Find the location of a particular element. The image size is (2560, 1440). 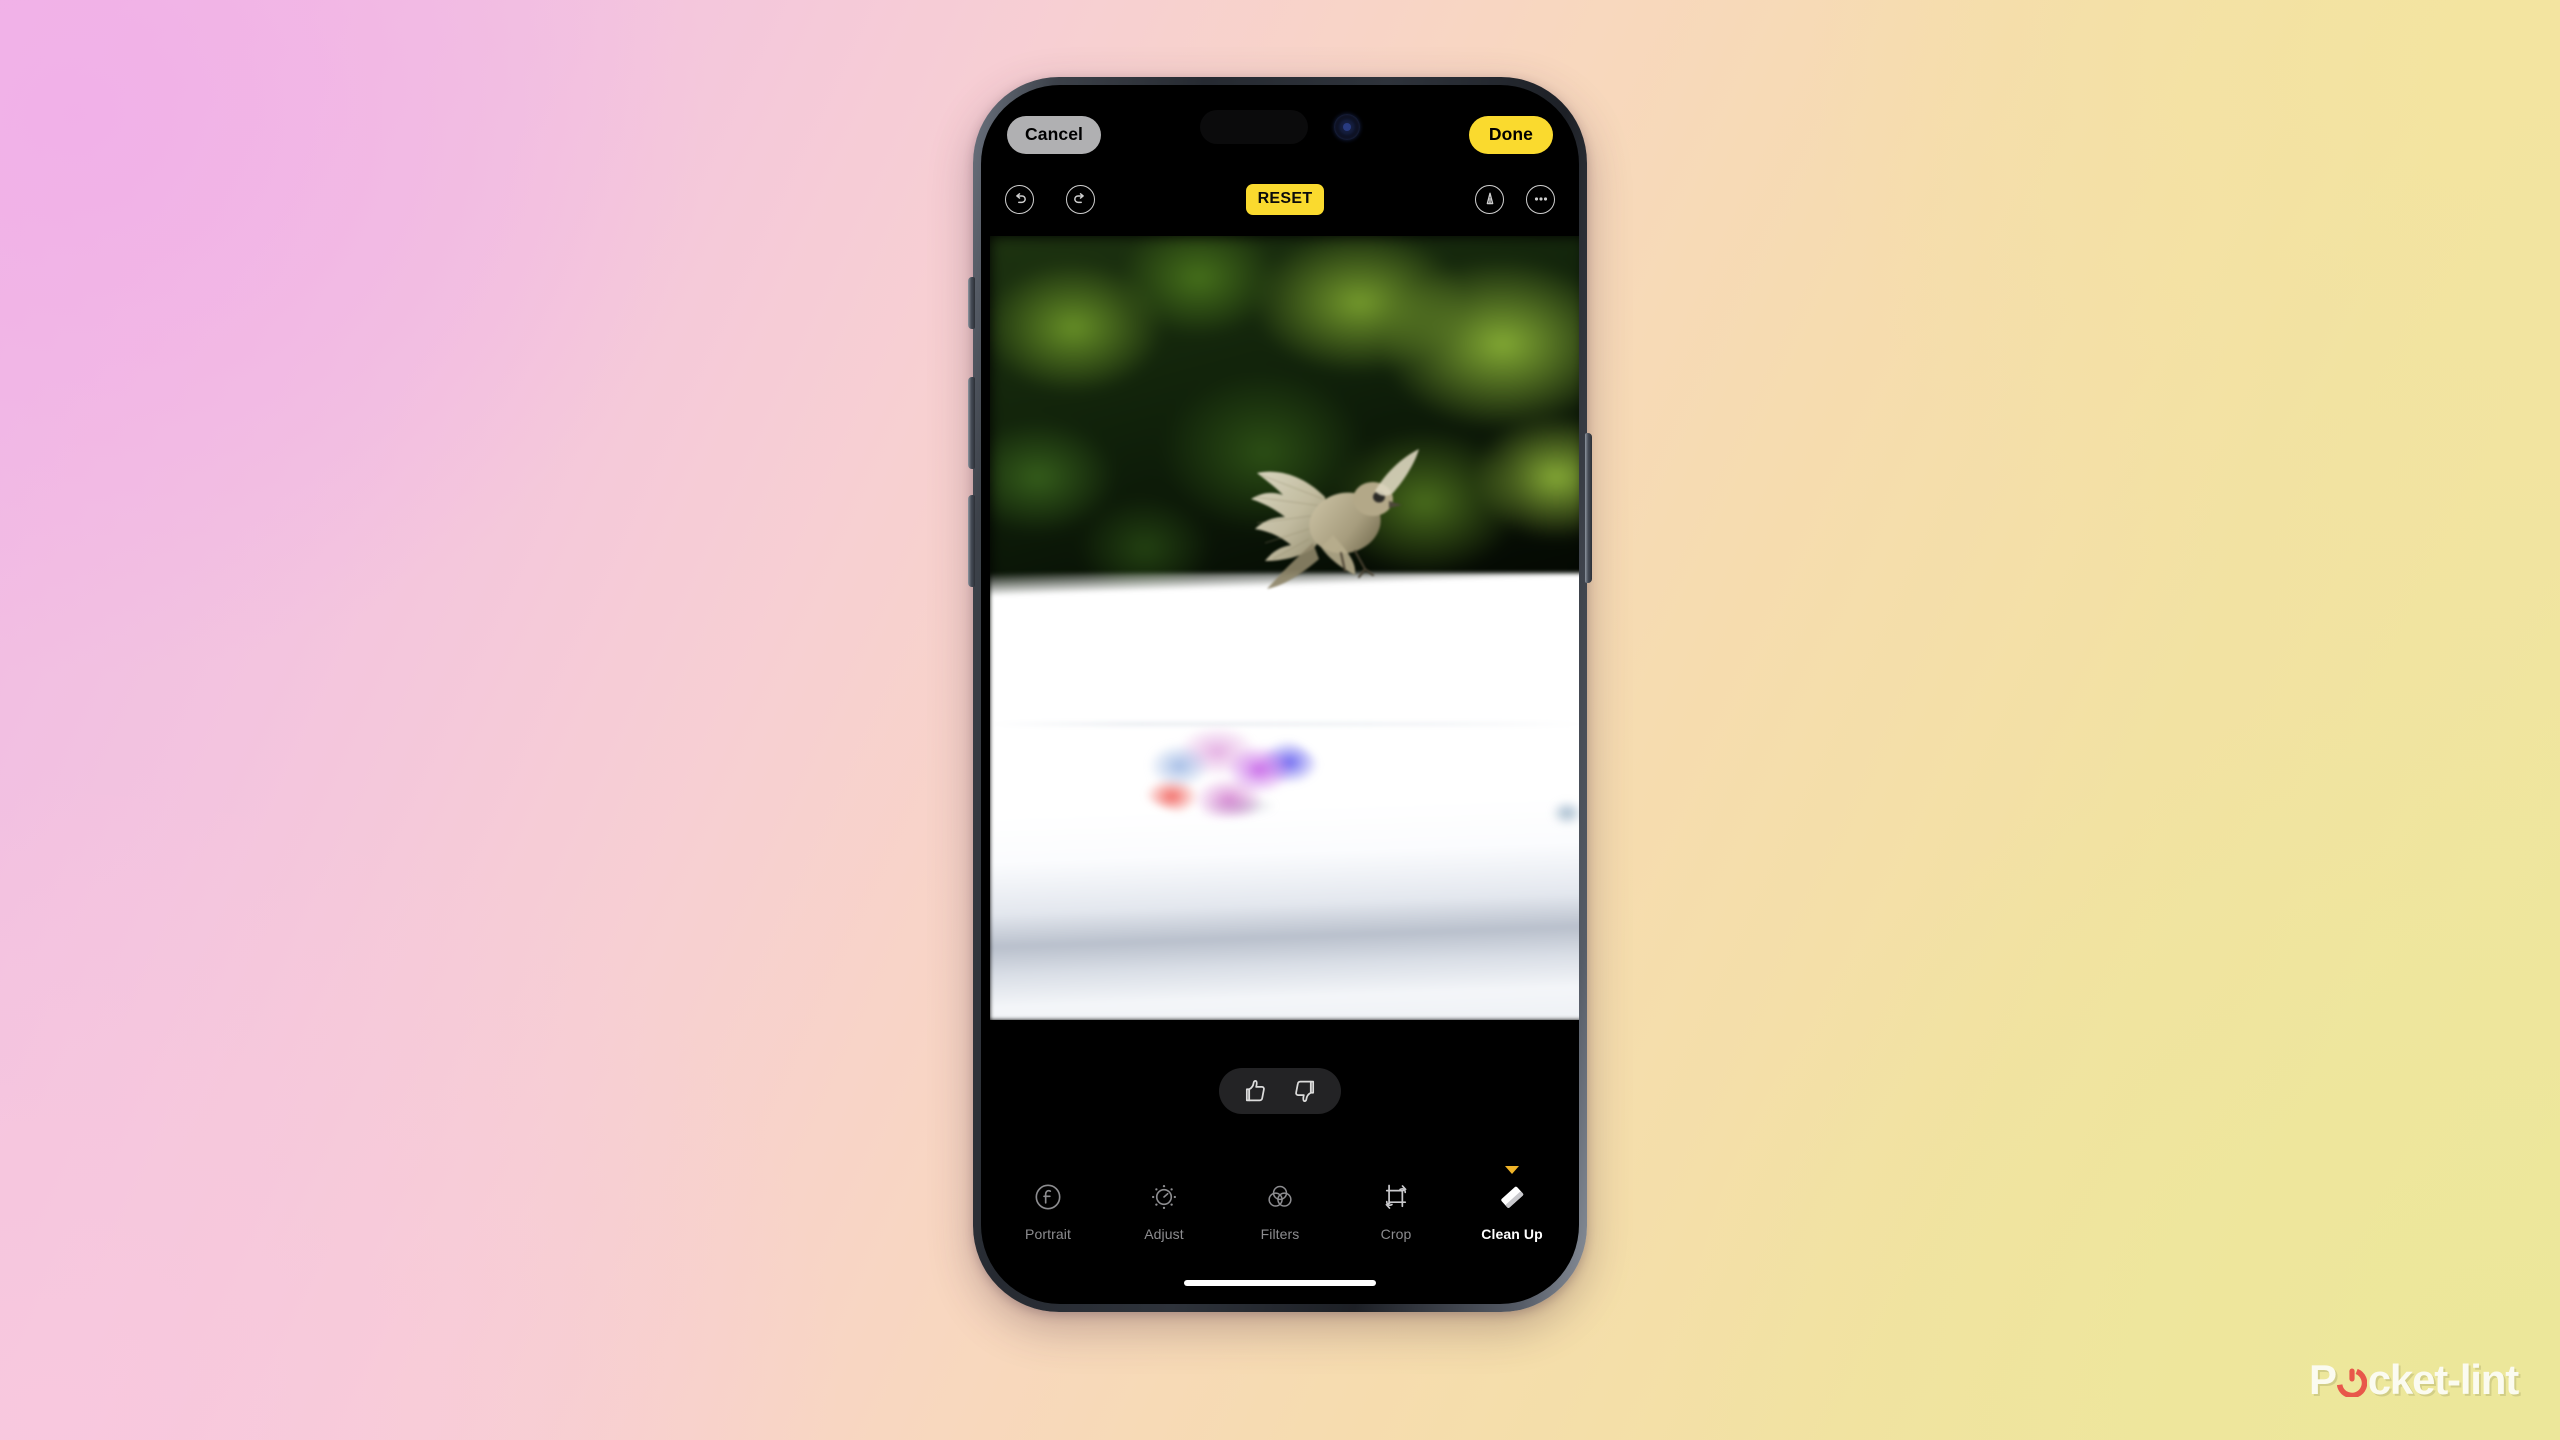

edit-action-toolbar: RESET is located at coordinates (1280, 199).